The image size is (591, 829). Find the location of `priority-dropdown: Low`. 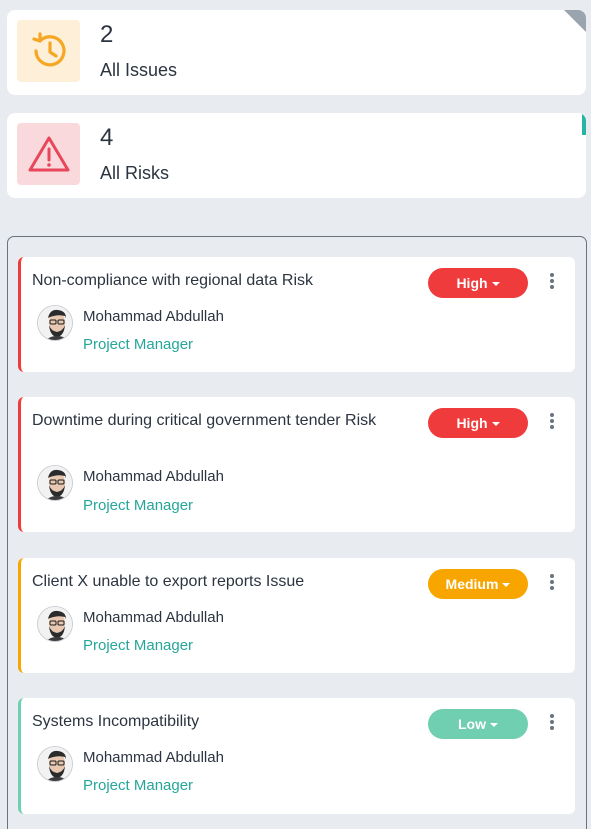

priority-dropdown: Low is located at coordinates (478, 724).